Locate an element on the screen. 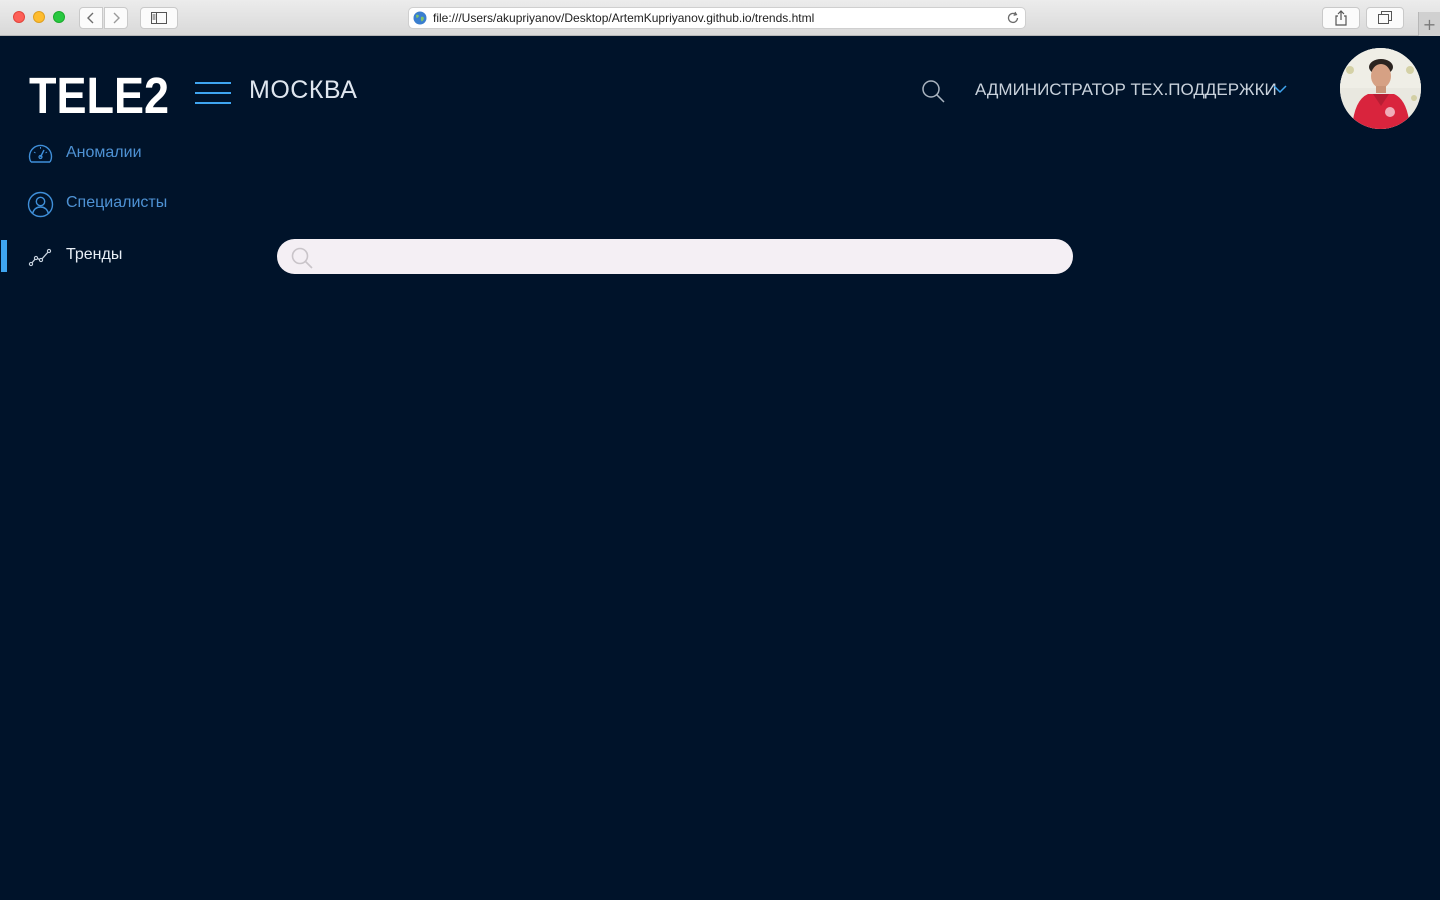 This screenshot has height=900, width=1440. speedometer-icon is located at coordinates (40, 153).